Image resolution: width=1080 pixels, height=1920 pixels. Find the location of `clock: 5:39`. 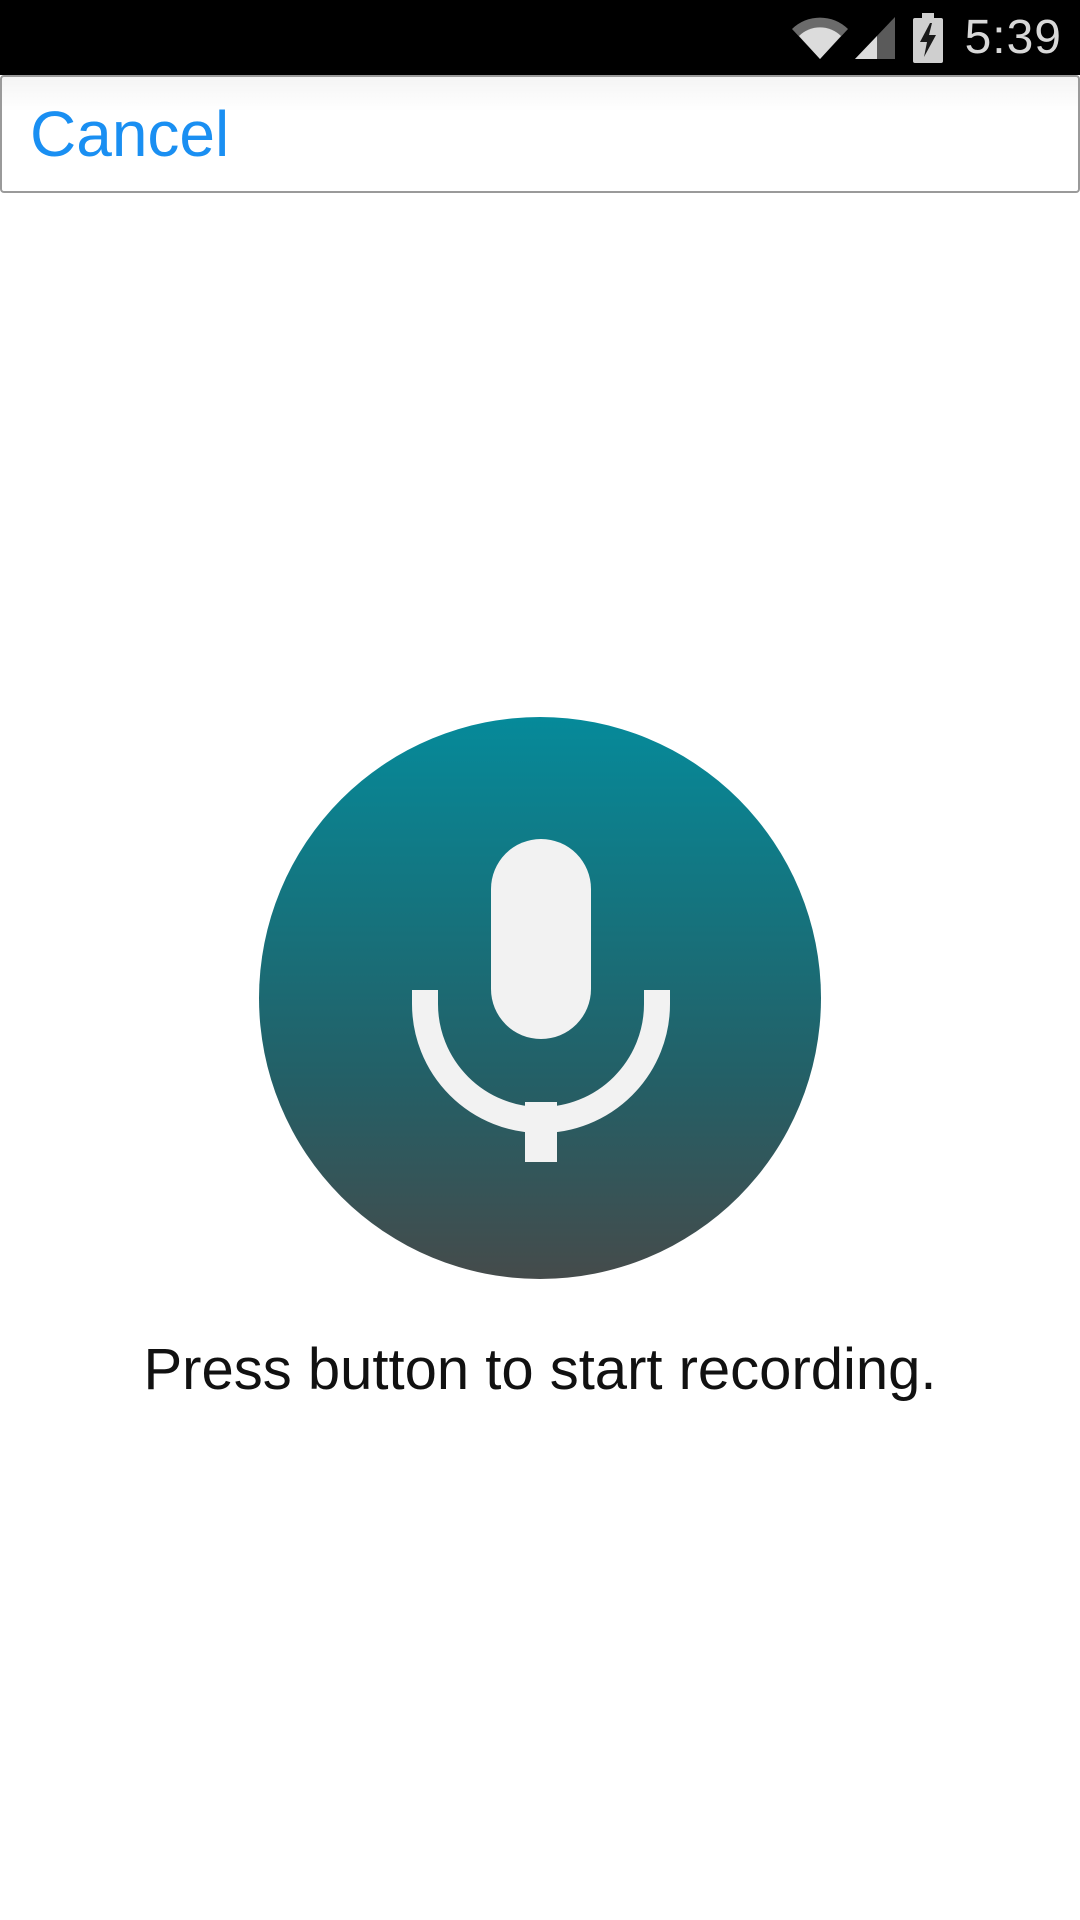

clock: 5:39 is located at coordinates (1013, 37).